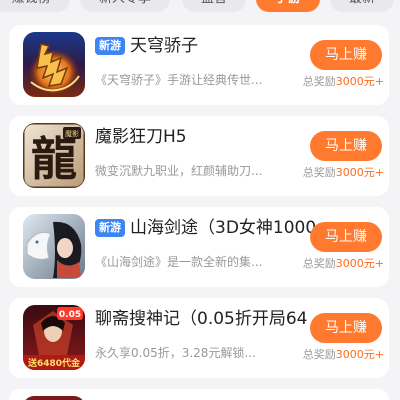 The image size is (400, 400). What do you see at coordinates (223, 228) in the screenshot?
I see `game-title: 山海剑途（3D女神1000` at bounding box center [223, 228].